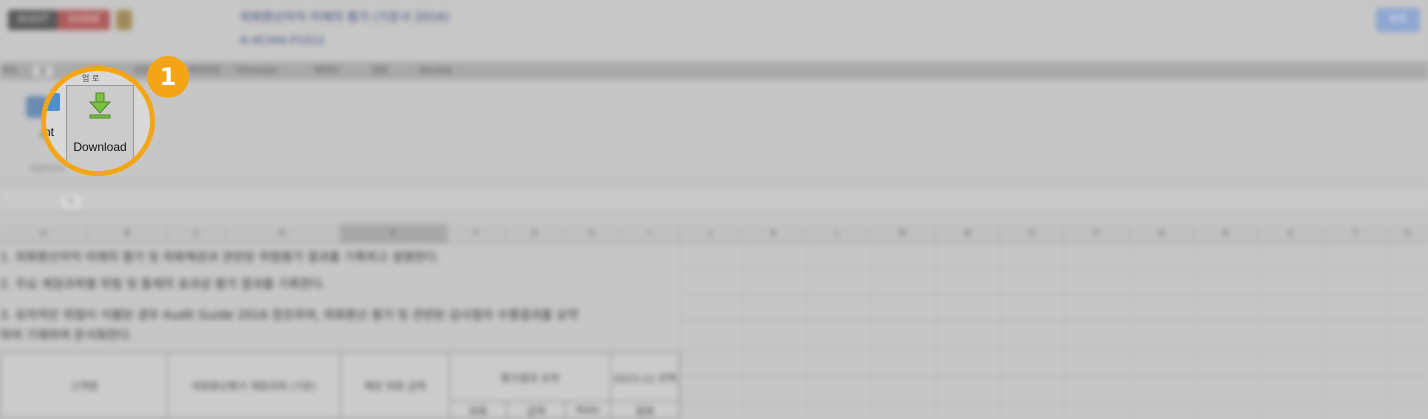 The height and width of the screenshot is (419, 1428). What do you see at coordinates (436, 71) in the screenshot?
I see `tab-review: Review` at bounding box center [436, 71].